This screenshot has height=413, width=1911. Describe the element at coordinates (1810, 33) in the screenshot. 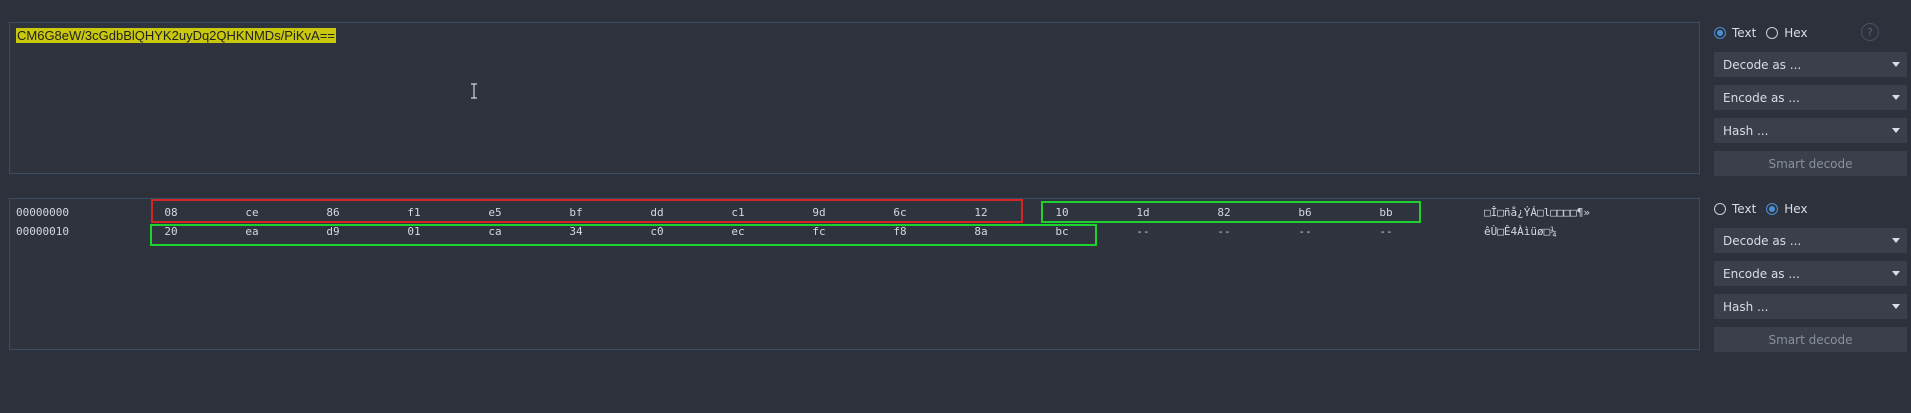

I see `text-mode-radio-group: Text Hex ?` at that location.